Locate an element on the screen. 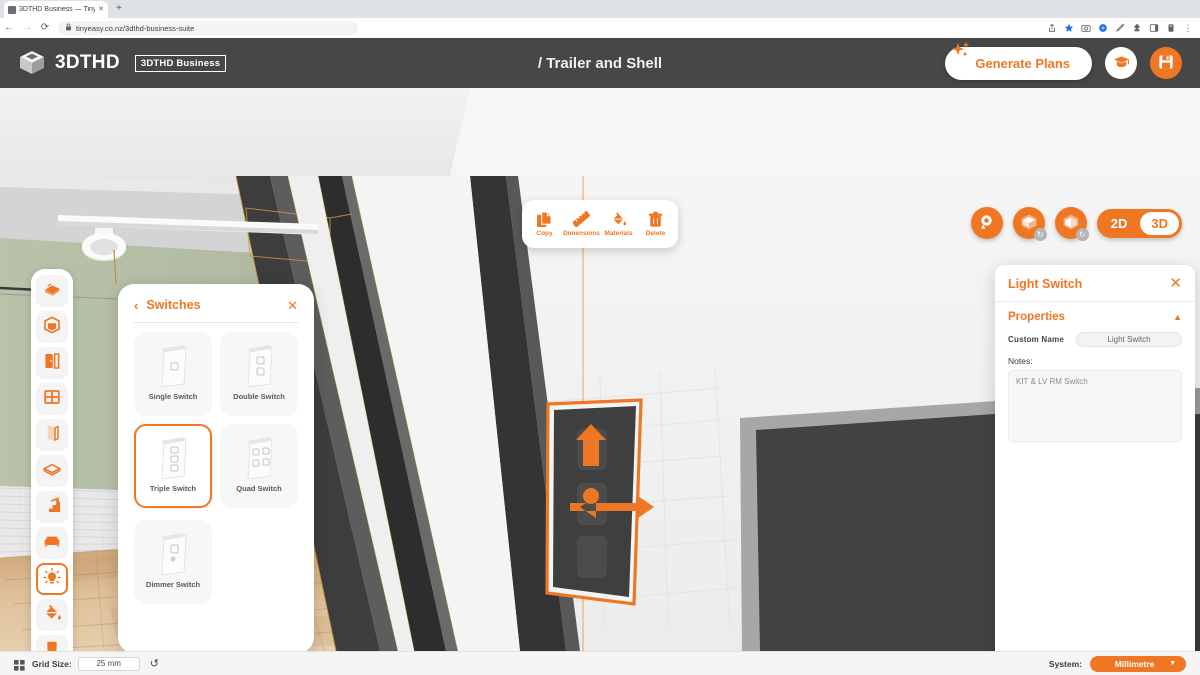 This screenshot has width=1200, height=675. roof-toggle-button: ↻ is located at coordinates (1029, 224).